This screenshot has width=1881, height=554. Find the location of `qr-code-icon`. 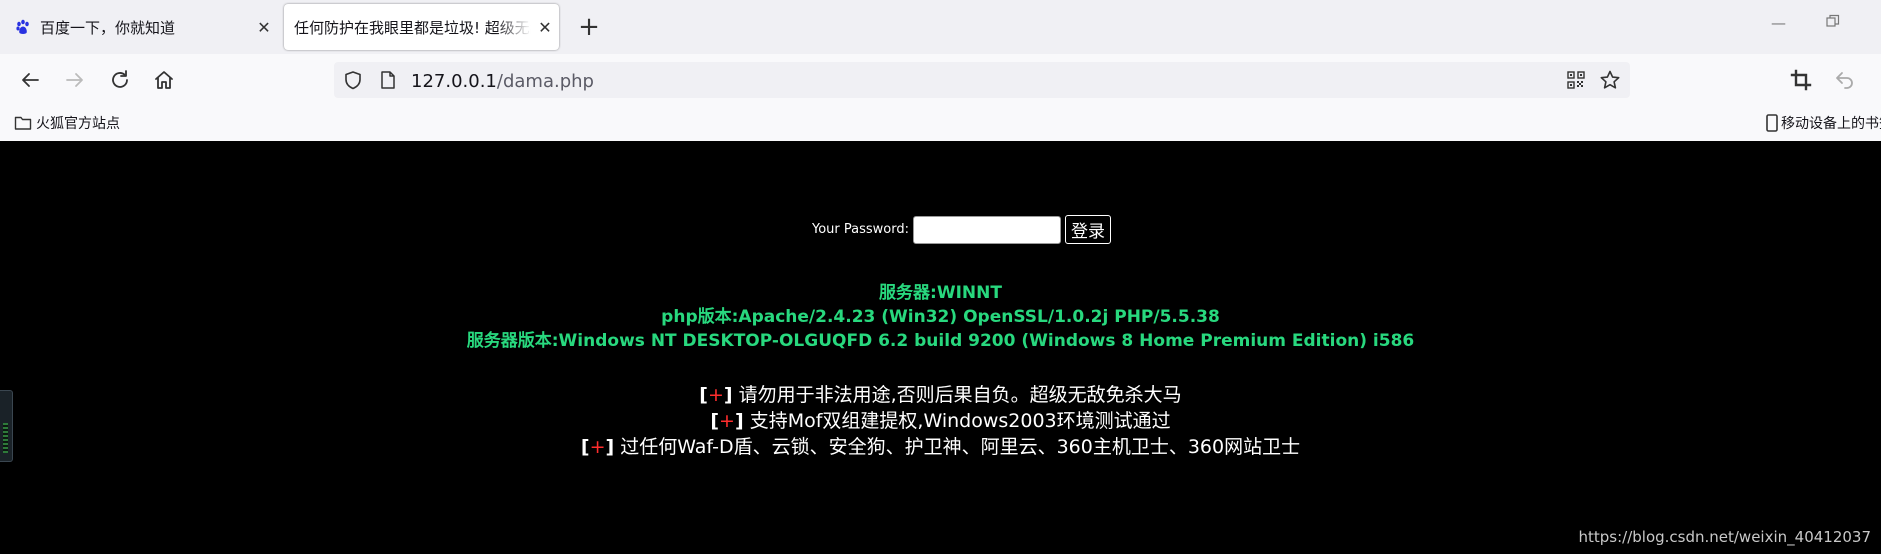

qr-code-icon is located at coordinates (1576, 82).